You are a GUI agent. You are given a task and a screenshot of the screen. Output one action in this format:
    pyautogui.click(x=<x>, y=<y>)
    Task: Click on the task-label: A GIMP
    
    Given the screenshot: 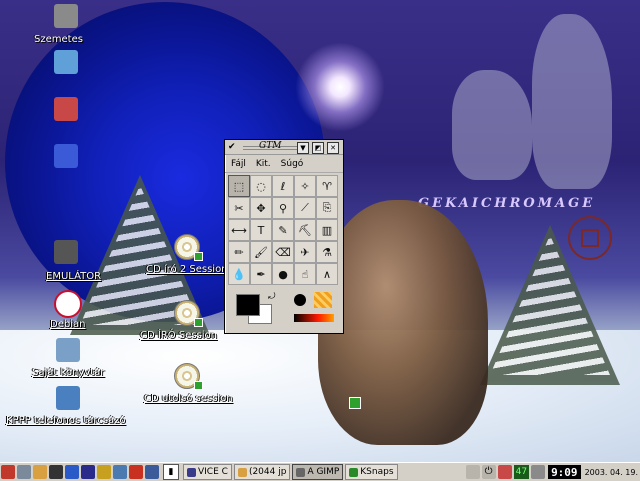 What is the action you would take?
    pyautogui.click(x=323, y=472)
    